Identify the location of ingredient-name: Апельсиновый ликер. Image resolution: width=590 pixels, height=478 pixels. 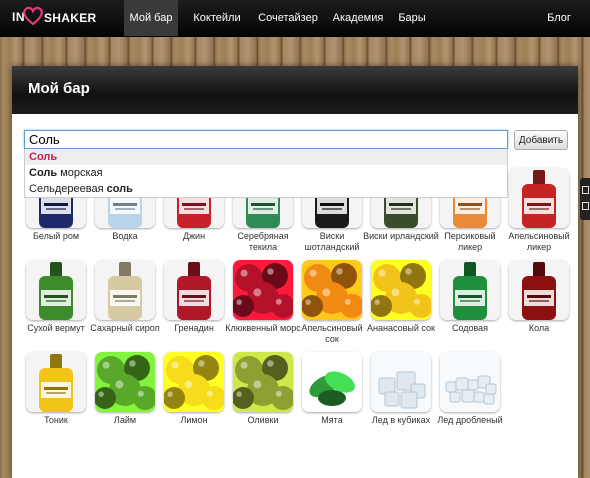
(539, 241).